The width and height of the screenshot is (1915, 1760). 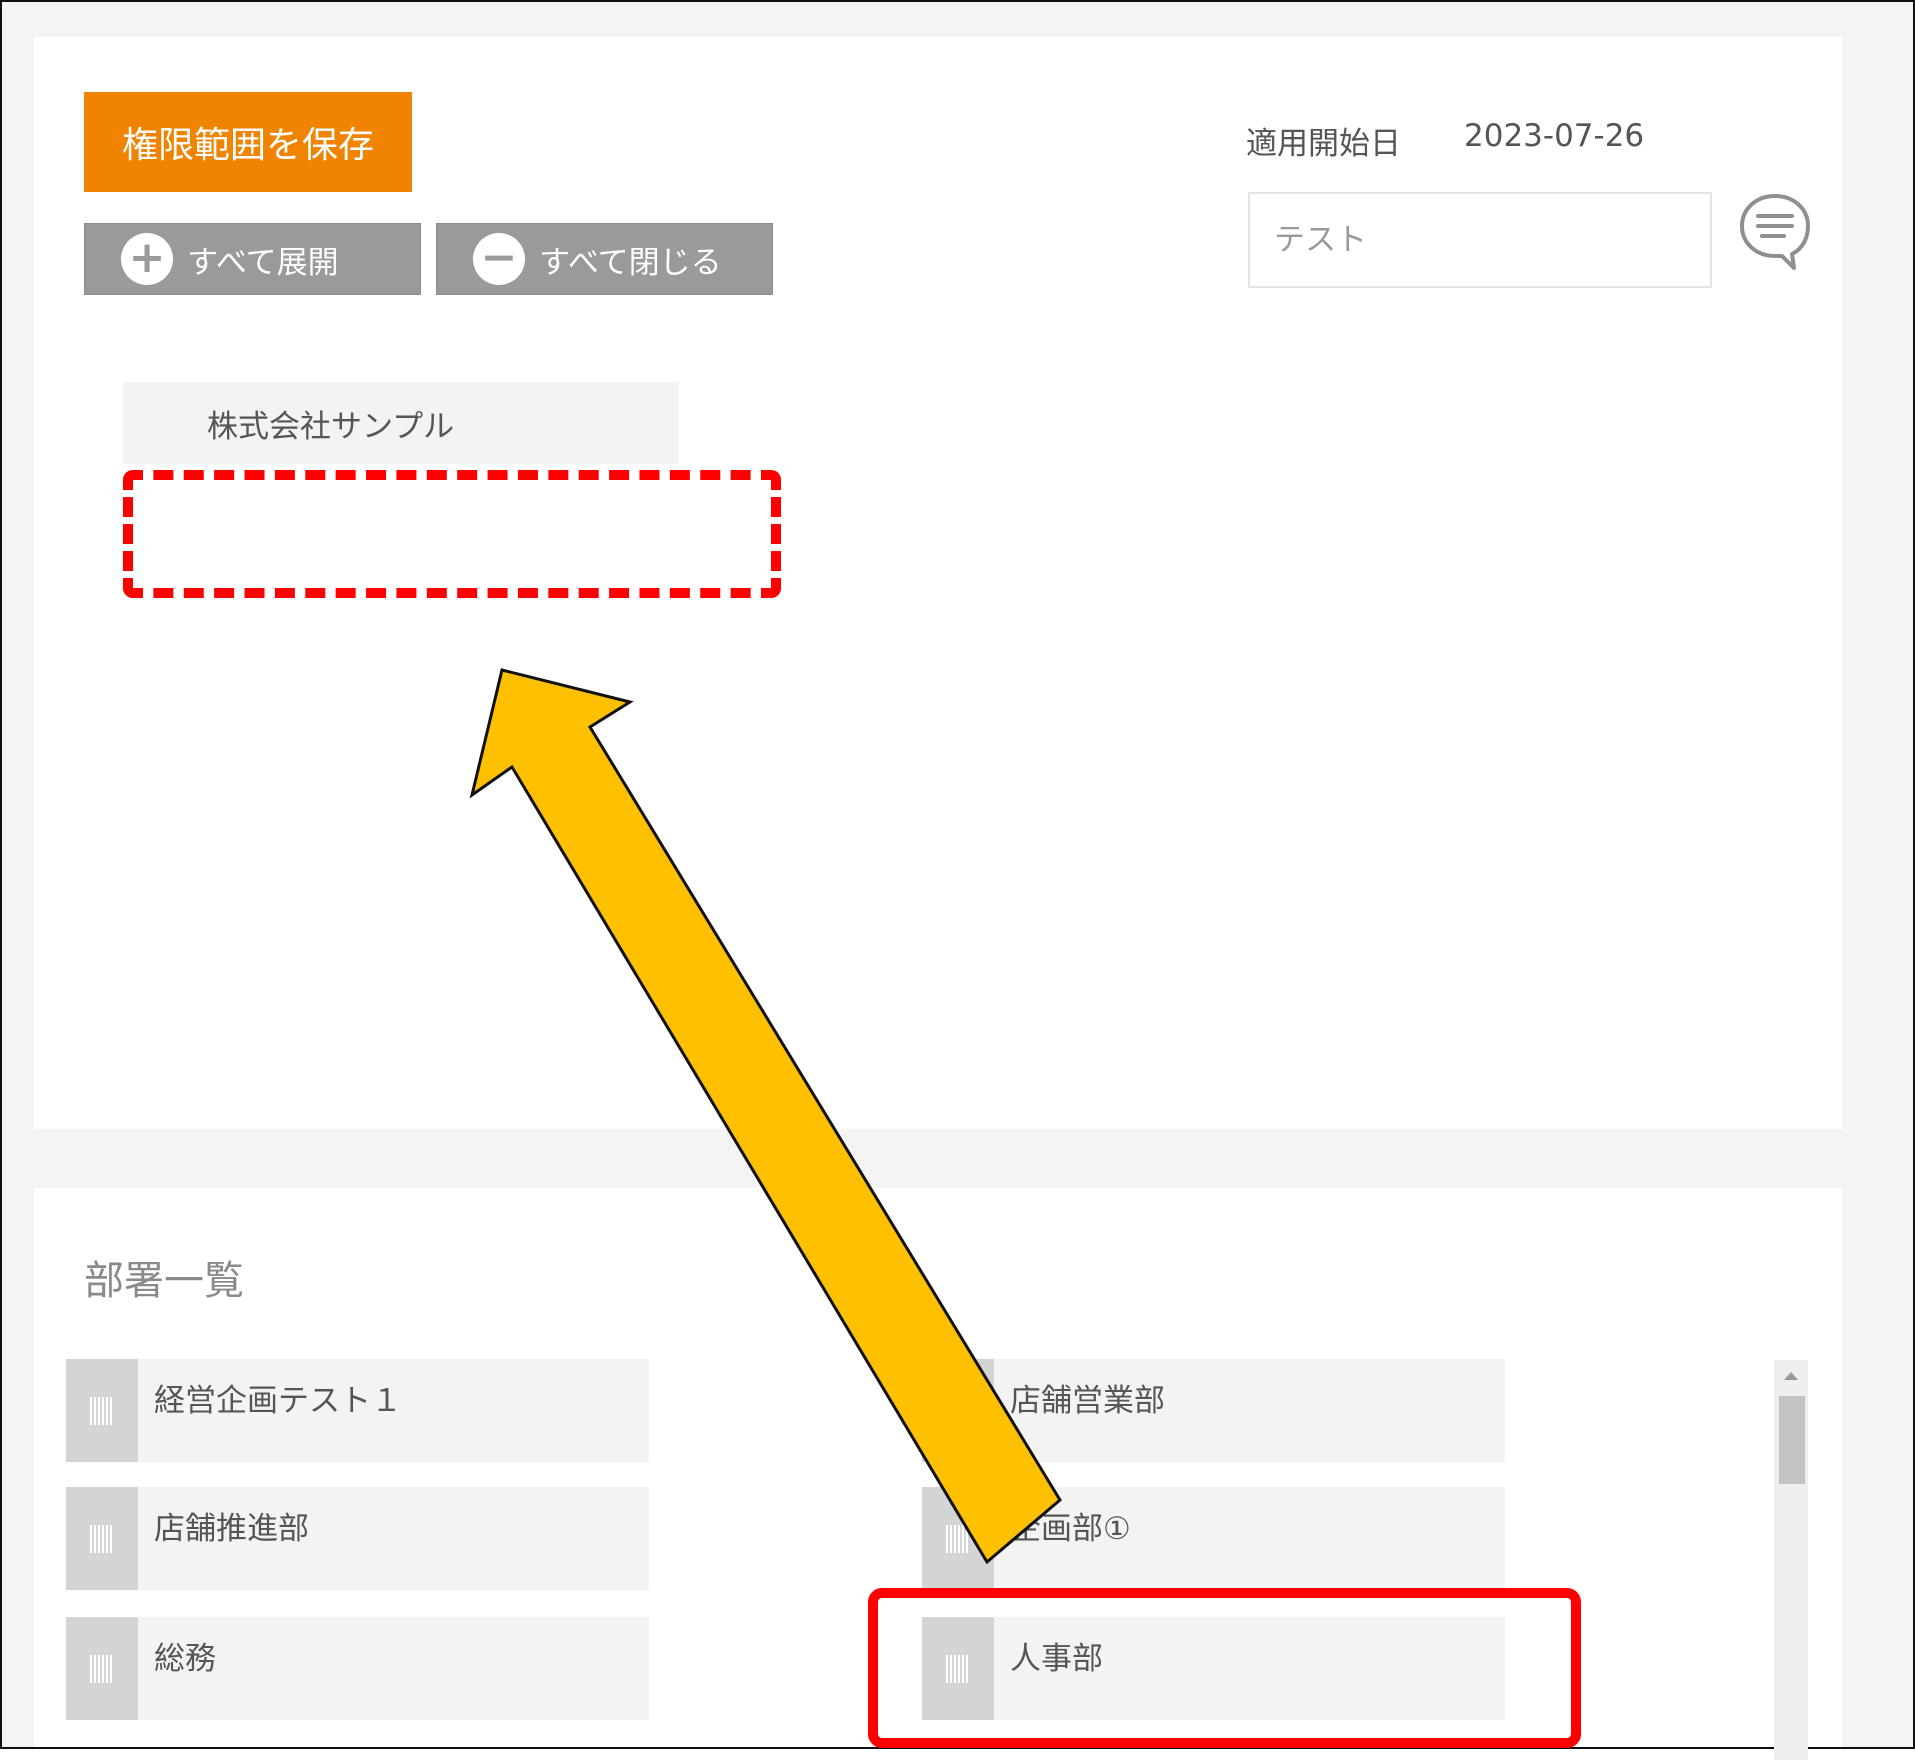 What do you see at coordinates (1213, 1538) in the screenshot?
I see `department-item: 企画部①` at bounding box center [1213, 1538].